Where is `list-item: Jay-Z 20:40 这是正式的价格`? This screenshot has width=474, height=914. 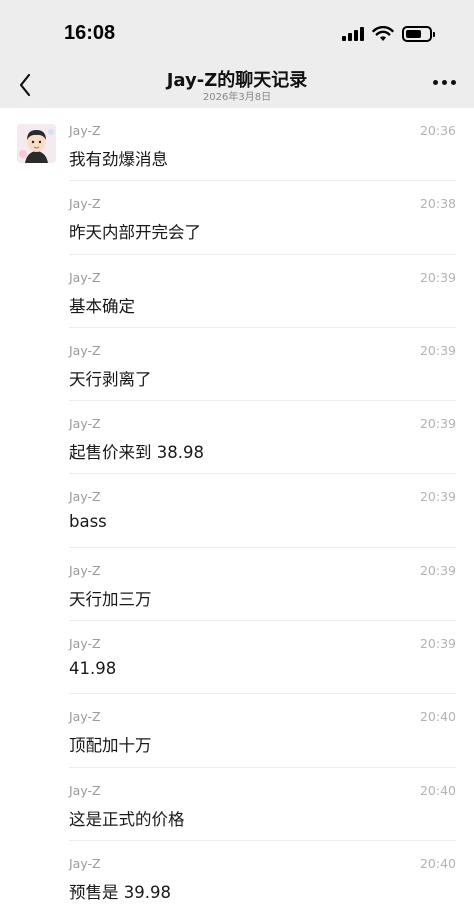 list-item: Jay-Z 20:40 这是正式的价格 is located at coordinates (237, 804).